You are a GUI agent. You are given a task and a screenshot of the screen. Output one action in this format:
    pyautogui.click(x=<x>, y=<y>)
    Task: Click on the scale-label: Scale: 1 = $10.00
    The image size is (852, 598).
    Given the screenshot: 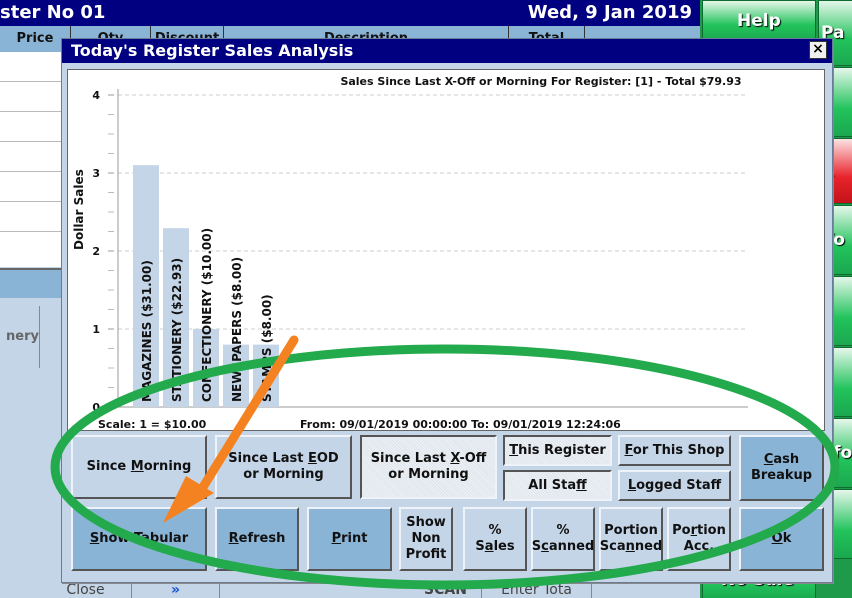 What is the action you would take?
    pyautogui.click(x=152, y=424)
    